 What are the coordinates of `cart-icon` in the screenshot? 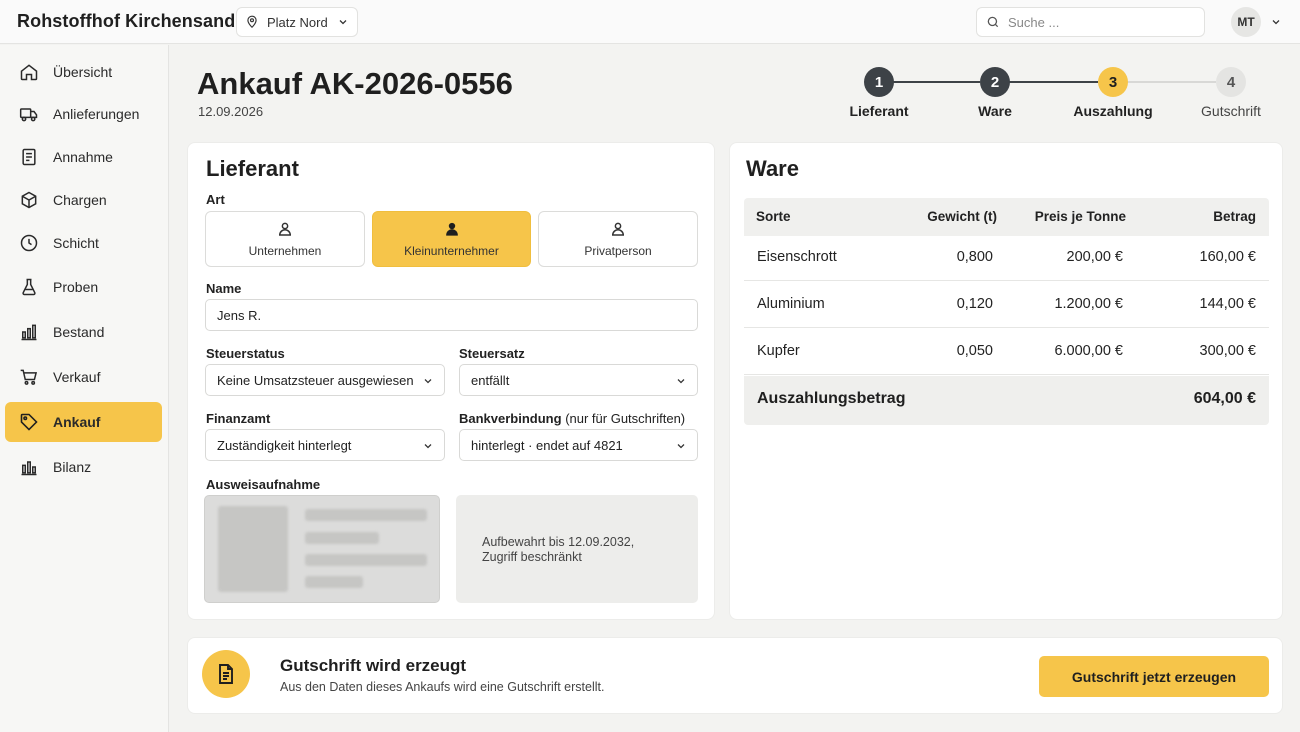 It's located at (29, 377).